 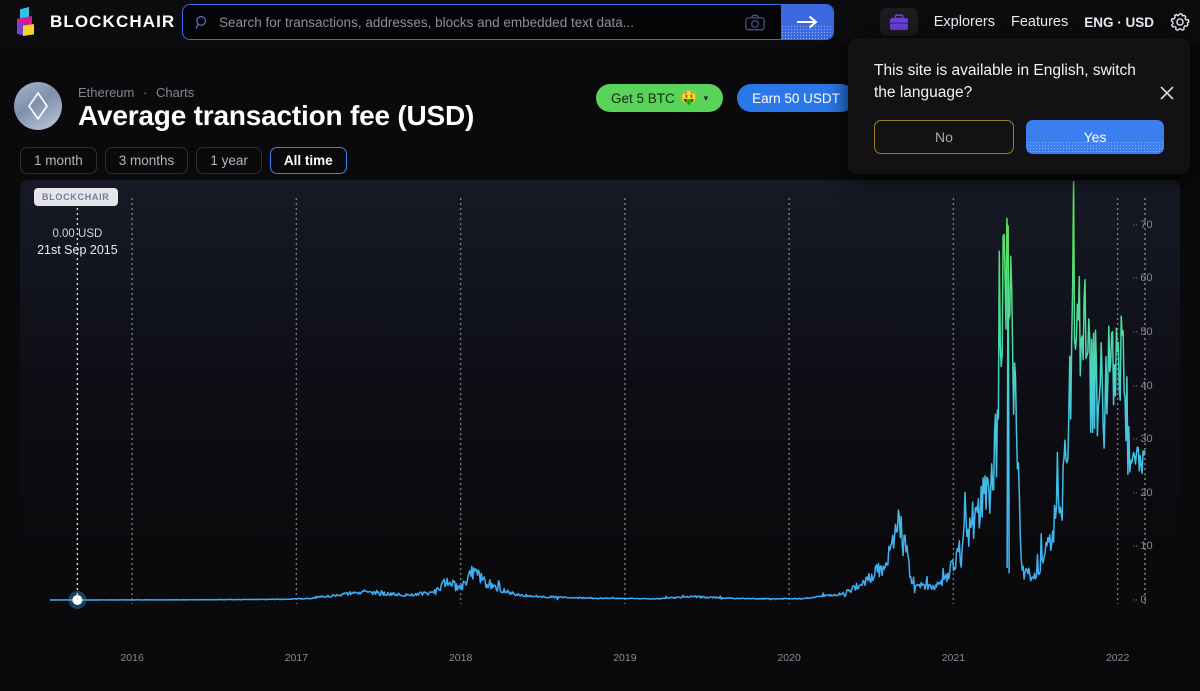 I want to click on nav-explorers: Explorers, so click(x=964, y=22).